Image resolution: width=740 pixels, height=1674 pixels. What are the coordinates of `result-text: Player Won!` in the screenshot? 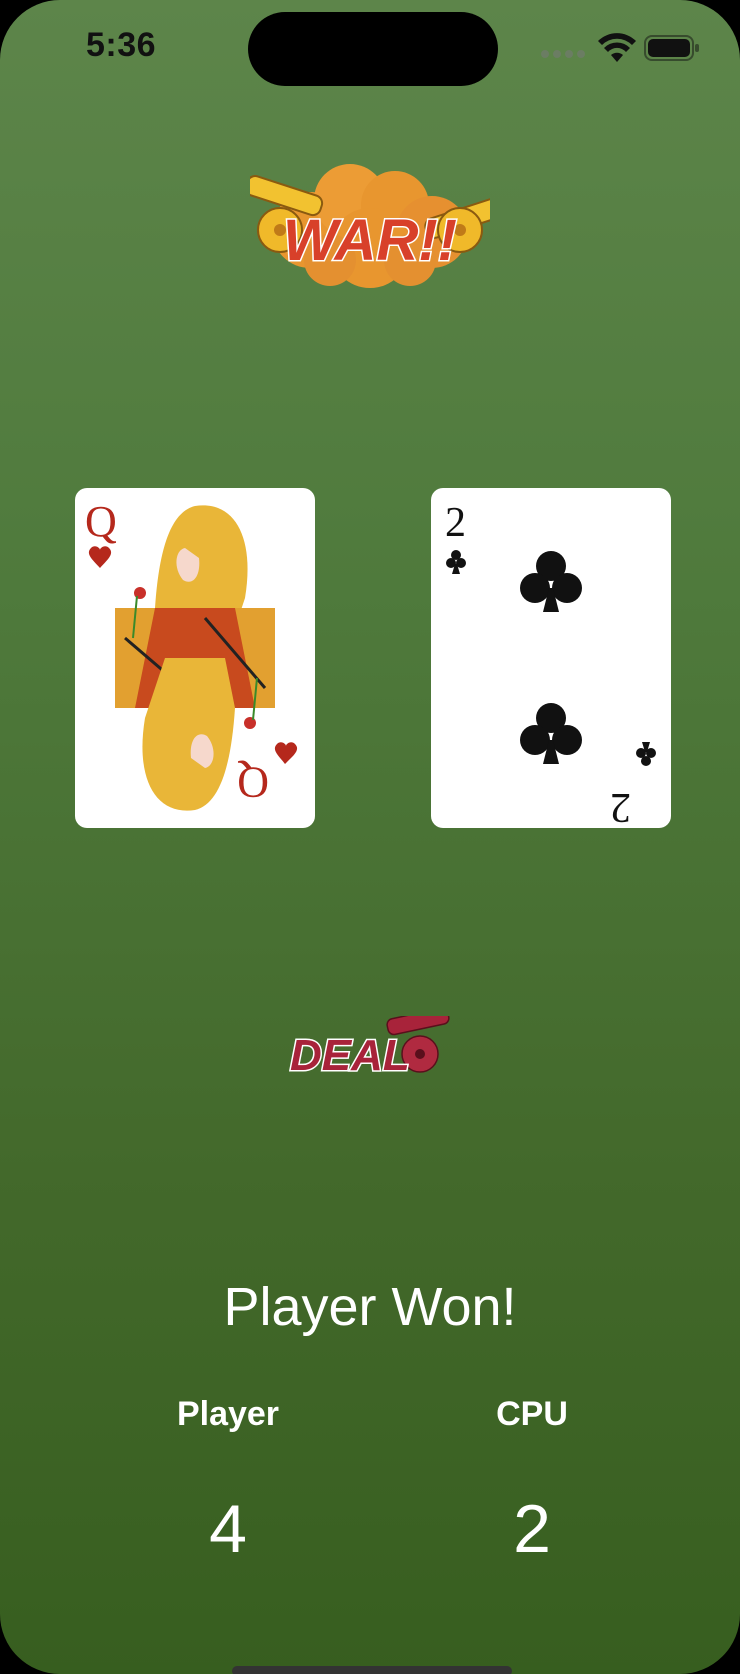 It's located at (370, 1307).